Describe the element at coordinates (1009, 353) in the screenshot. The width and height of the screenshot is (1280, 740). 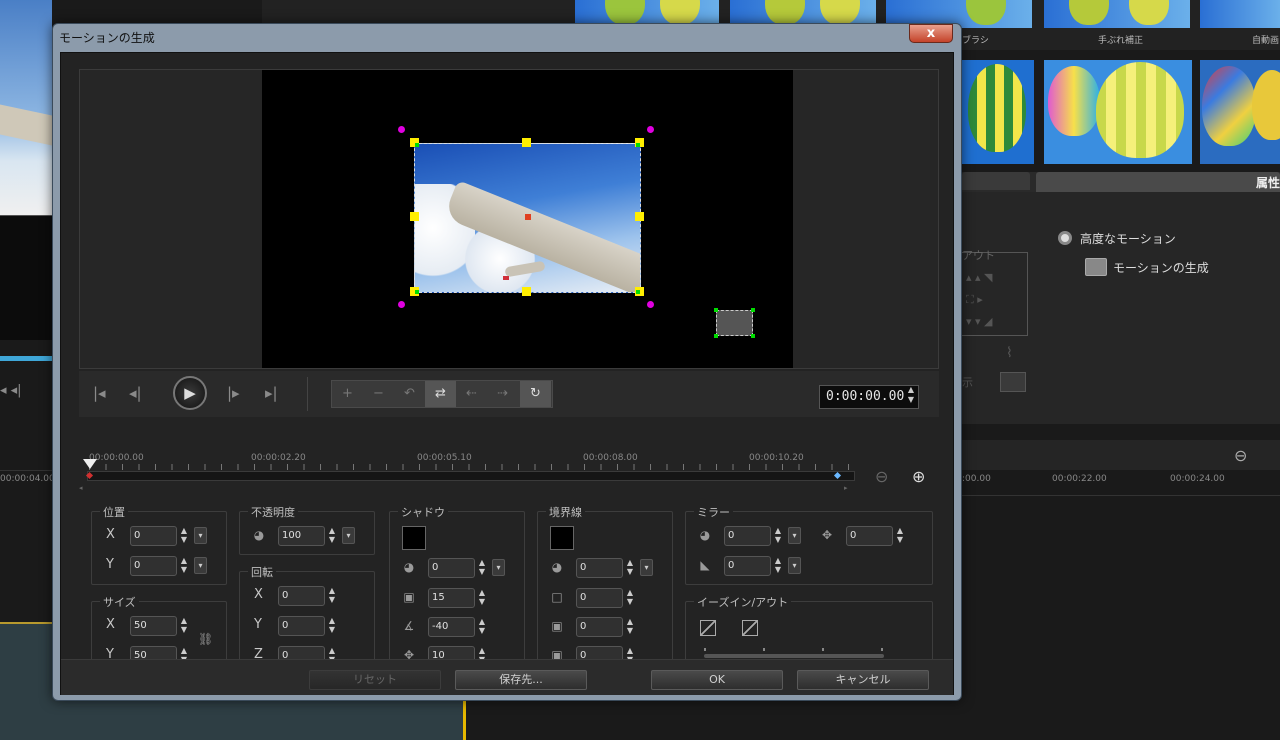
I see `panel-icon: ⌇` at that location.